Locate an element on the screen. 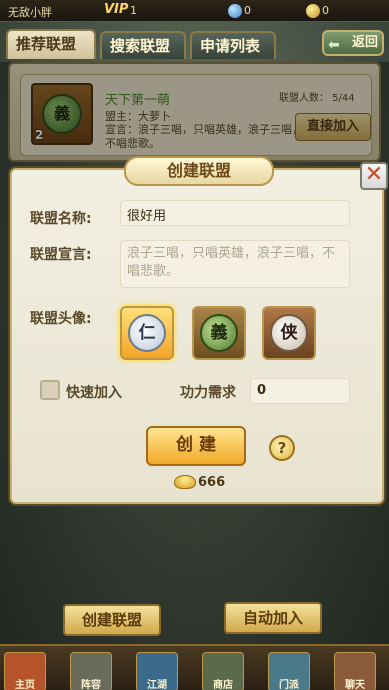 Image resolution: width=389 pixels, height=690 pixels. emblem-yi-icon: 義 is located at coordinates (219, 333).